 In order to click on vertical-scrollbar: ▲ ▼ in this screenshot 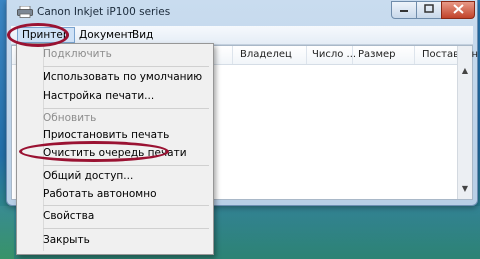, I will do `click(464, 122)`.